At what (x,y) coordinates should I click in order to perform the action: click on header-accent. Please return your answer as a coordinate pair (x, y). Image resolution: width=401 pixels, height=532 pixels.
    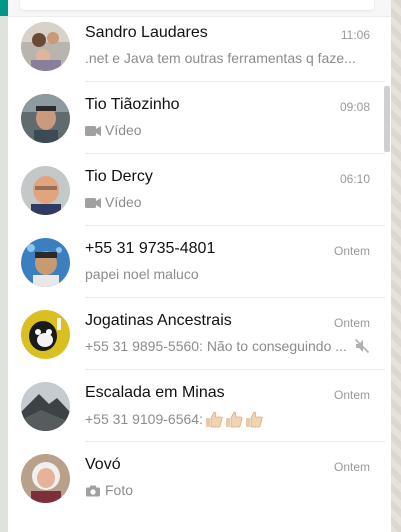
    Looking at the image, I should click on (4, 8).